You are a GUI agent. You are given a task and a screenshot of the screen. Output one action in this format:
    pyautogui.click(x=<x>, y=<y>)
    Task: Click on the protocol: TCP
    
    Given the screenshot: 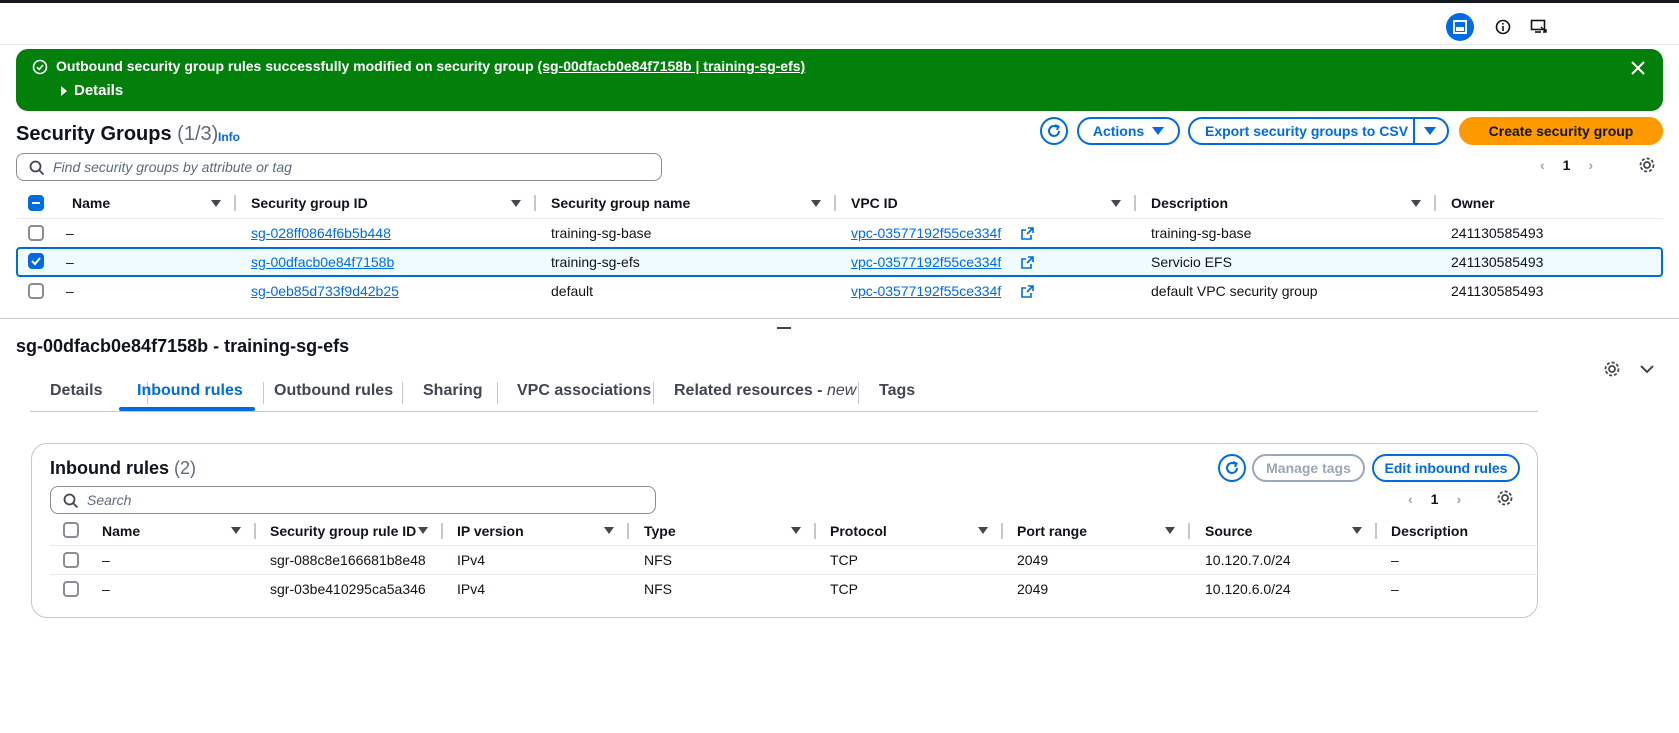 What is the action you would take?
    pyautogui.click(x=844, y=589)
    